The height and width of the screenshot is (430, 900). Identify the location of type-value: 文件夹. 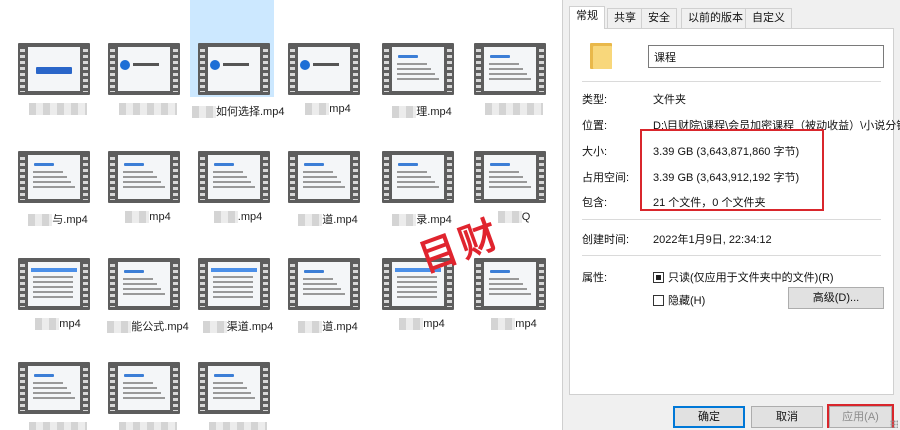
(669, 100).